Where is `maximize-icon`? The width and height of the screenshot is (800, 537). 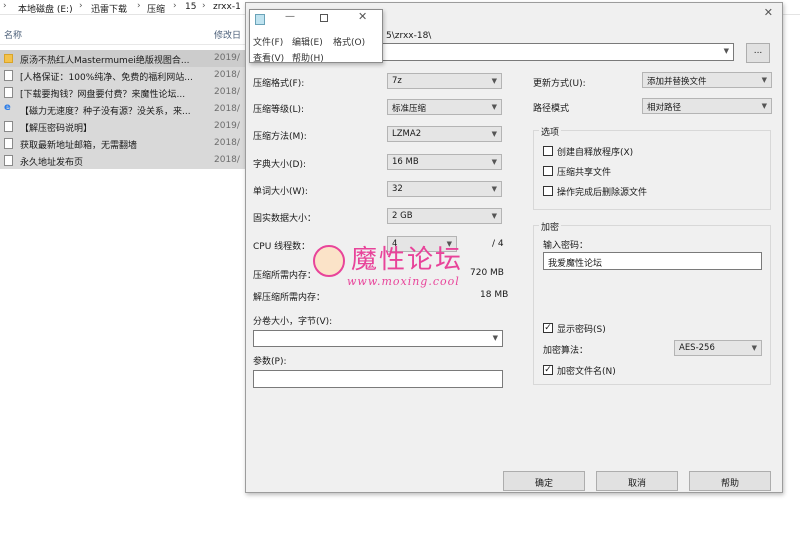
maximize-icon is located at coordinates (324, 18).